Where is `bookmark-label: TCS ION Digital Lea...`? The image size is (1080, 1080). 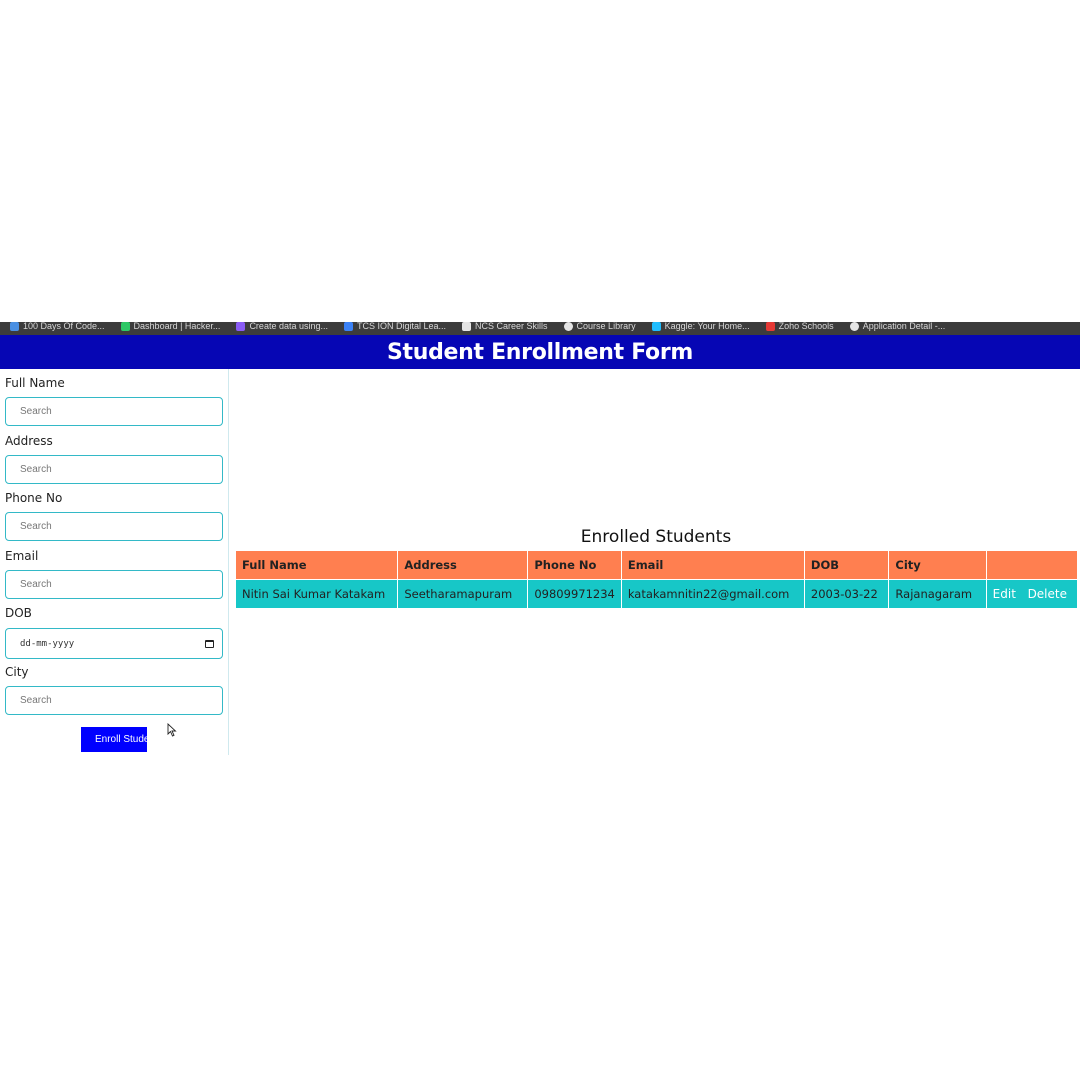 bookmark-label: TCS ION Digital Lea... is located at coordinates (402, 326).